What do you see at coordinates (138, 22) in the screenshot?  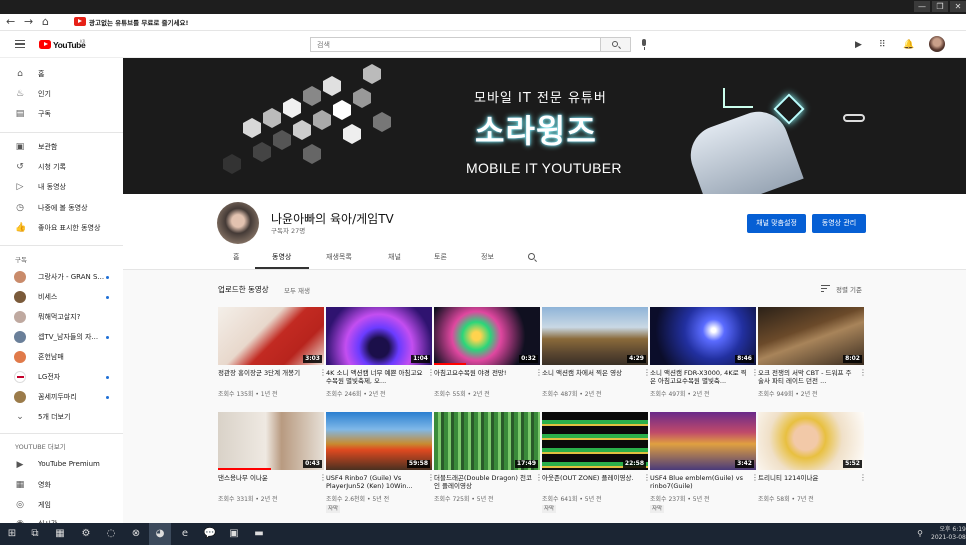 I see `premium-promo-link: 광고없는 유튜브를 무료로 즐기세요!` at bounding box center [138, 22].